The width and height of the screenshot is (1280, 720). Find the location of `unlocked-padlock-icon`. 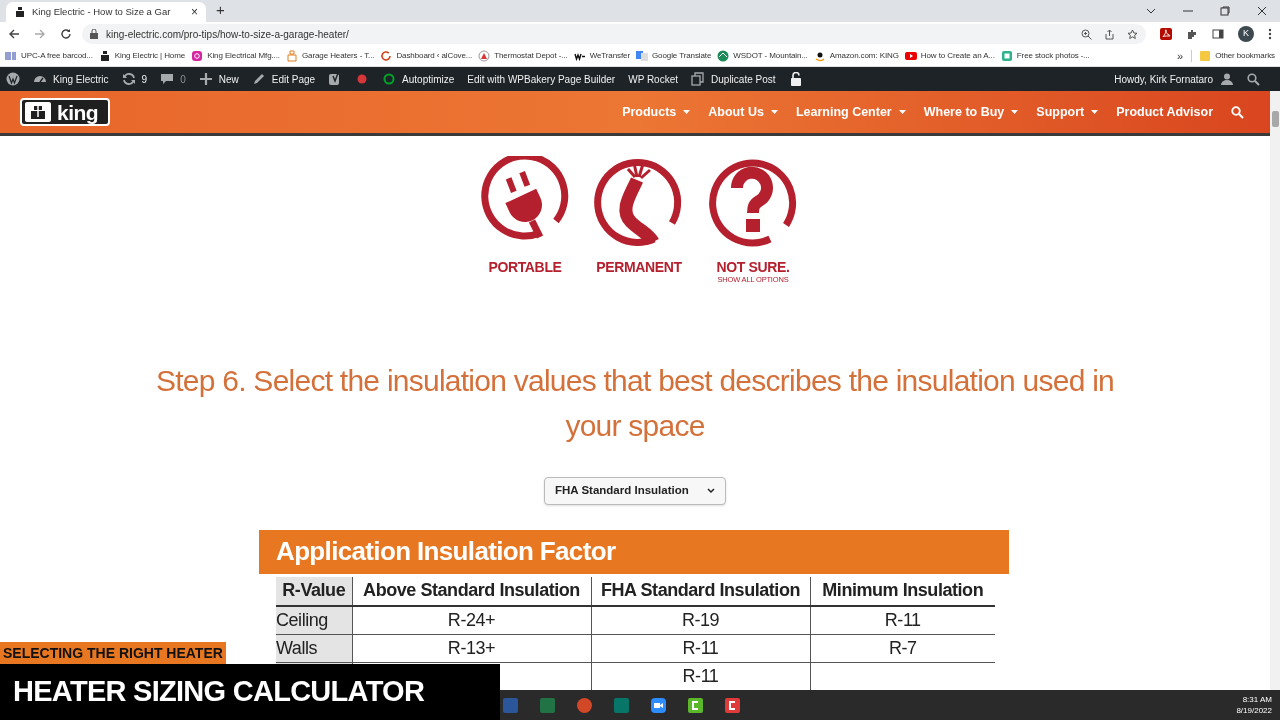

unlocked-padlock-icon is located at coordinates (795, 79).